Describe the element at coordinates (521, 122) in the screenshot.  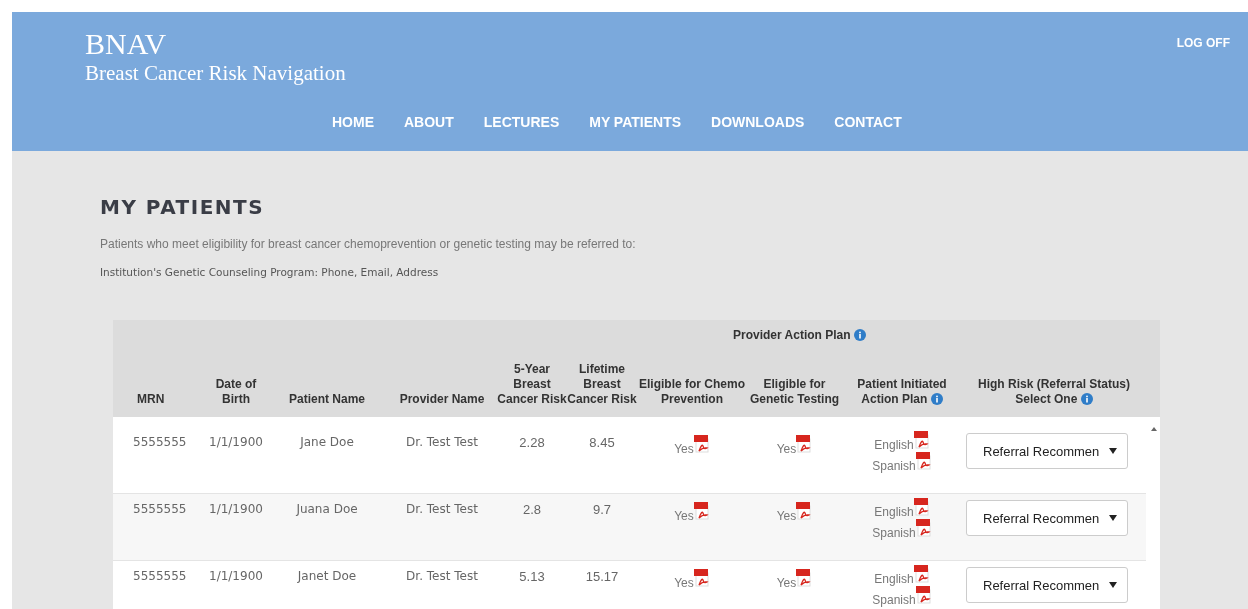
I see `nav-link: LECTURES` at that location.